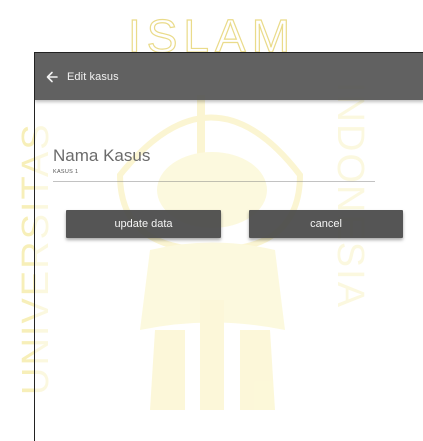 The image size is (423, 441). I want to click on field-underline, so click(214, 181).